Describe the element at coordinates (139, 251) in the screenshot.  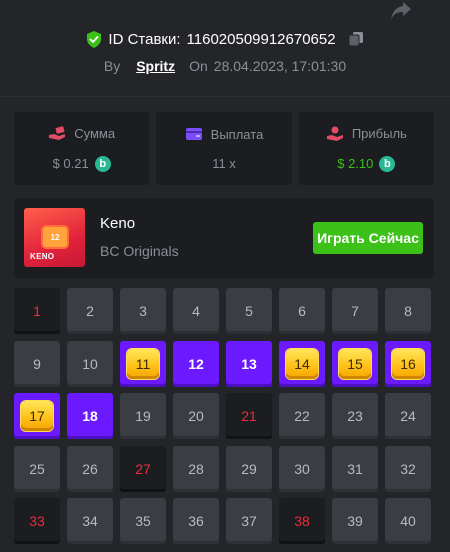
I see `game-provider: BC Originals` at that location.